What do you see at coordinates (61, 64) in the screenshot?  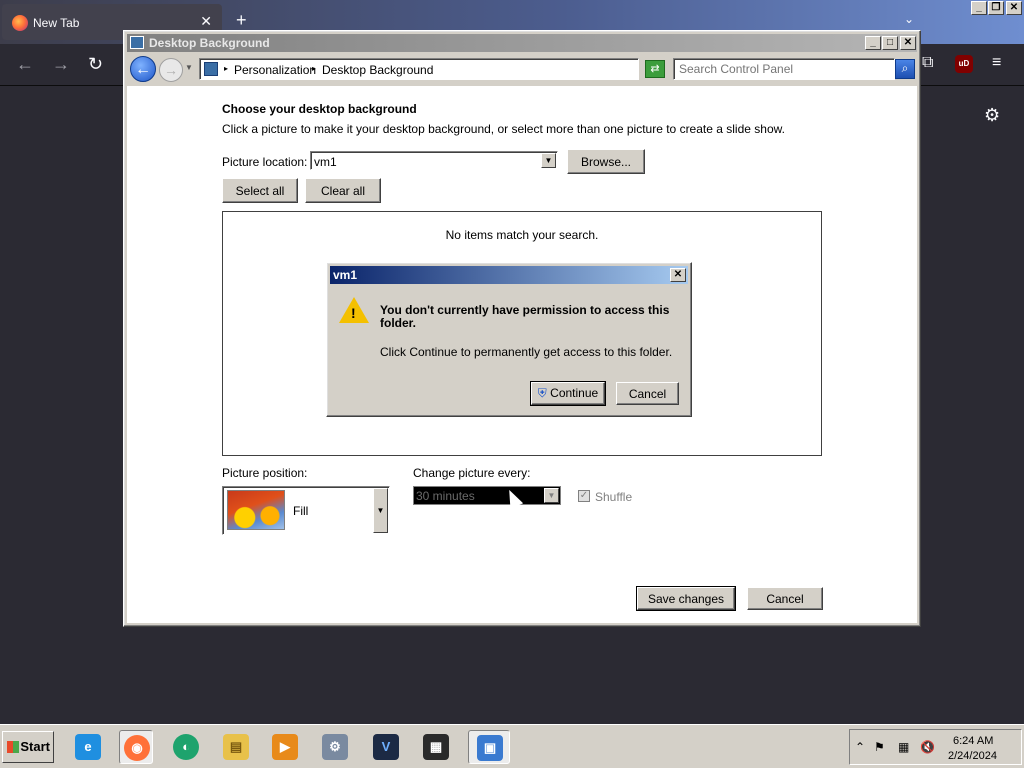 I see `forward-icon: →` at bounding box center [61, 64].